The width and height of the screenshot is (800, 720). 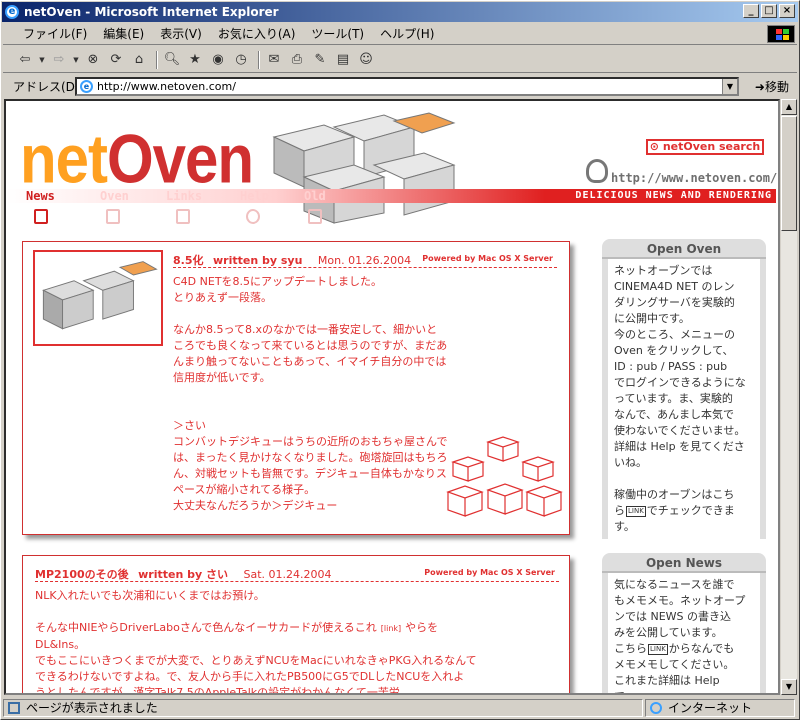 I want to click on go-button: ➜移動, so click(x=772, y=86).